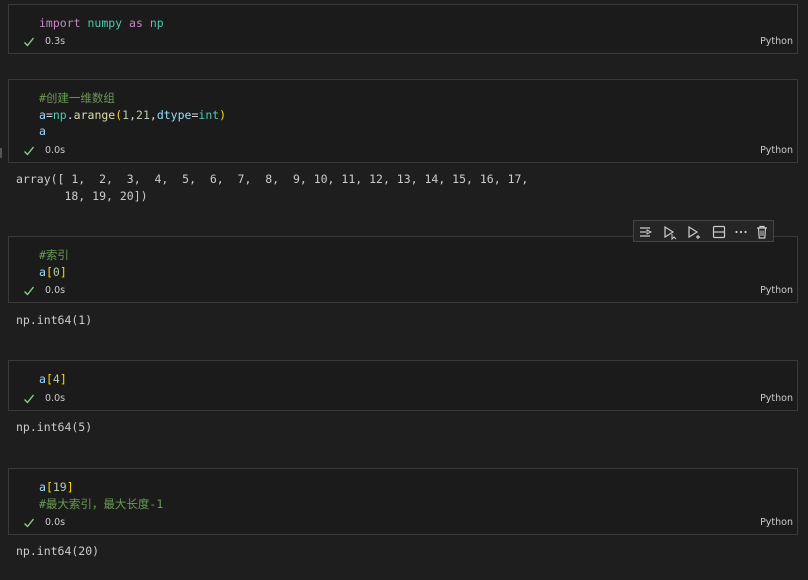 Image resolution: width=808 pixels, height=580 pixels. Describe the element at coordinates (174, 114) in the screenshot. I see `code-token: dtype` at that location.